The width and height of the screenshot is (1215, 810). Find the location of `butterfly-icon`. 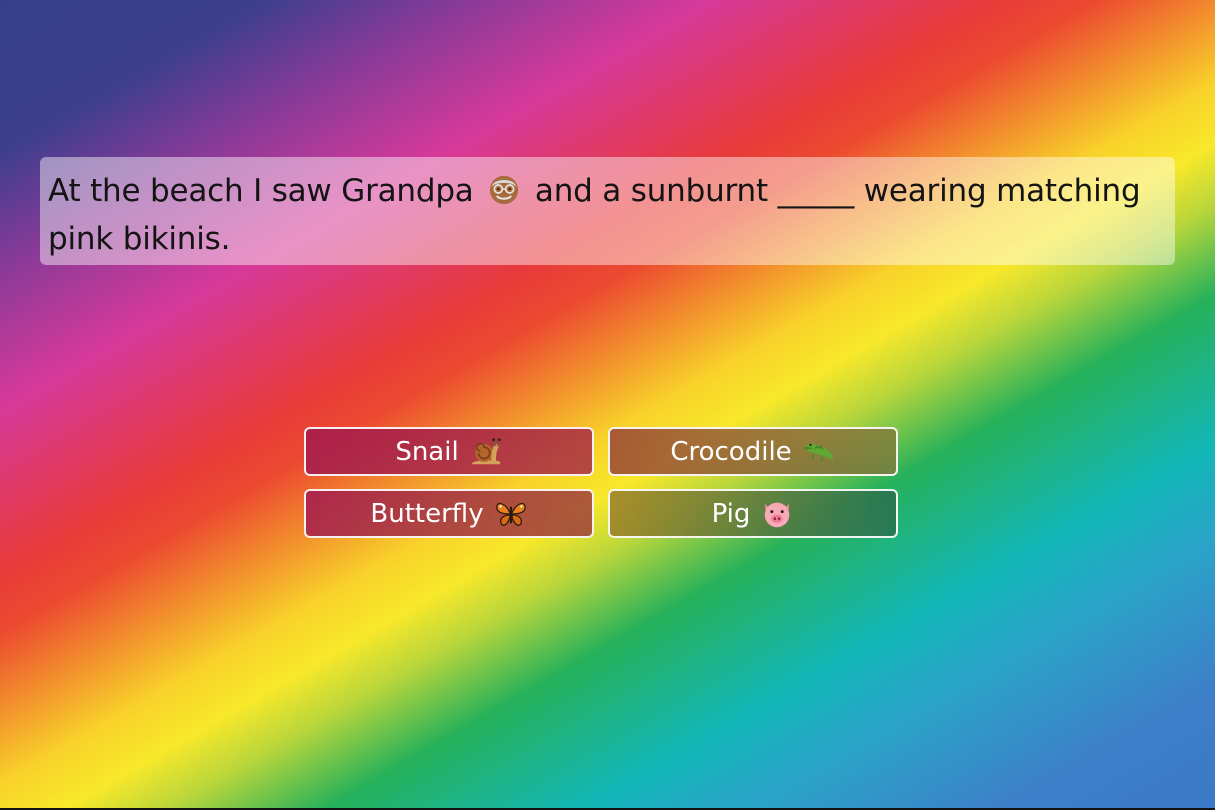

butterfly-icon is located at coordinates (510, 514).